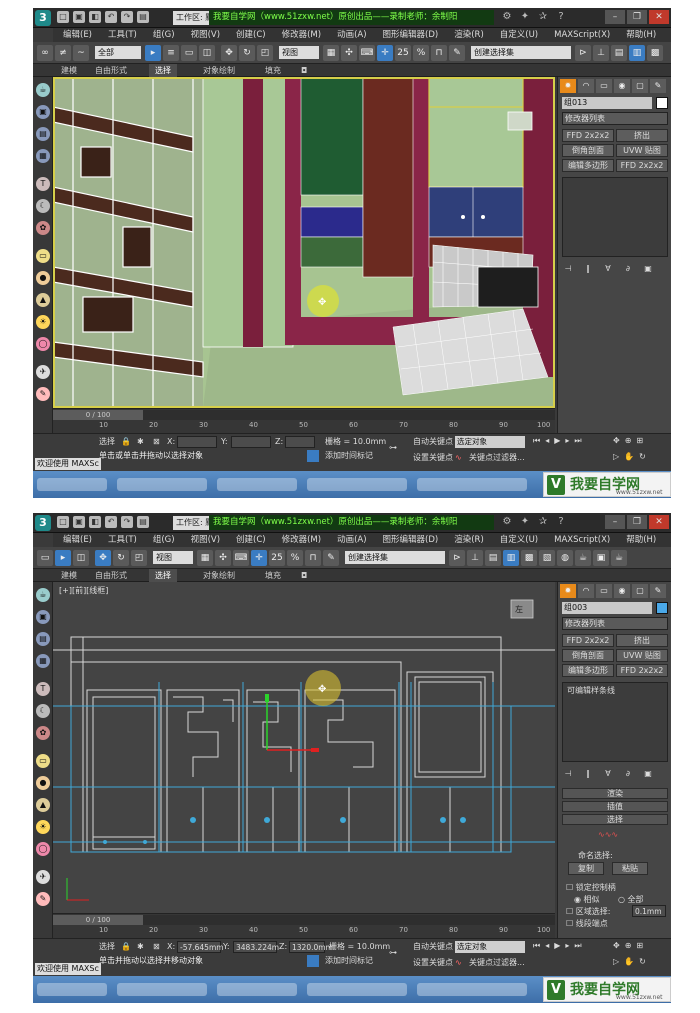 The image size is (700, 1013). What do you see at coordinates (616, 440) in the screenshot?
I see `zoom-icon: ✥` at bounding box center [616, 440].